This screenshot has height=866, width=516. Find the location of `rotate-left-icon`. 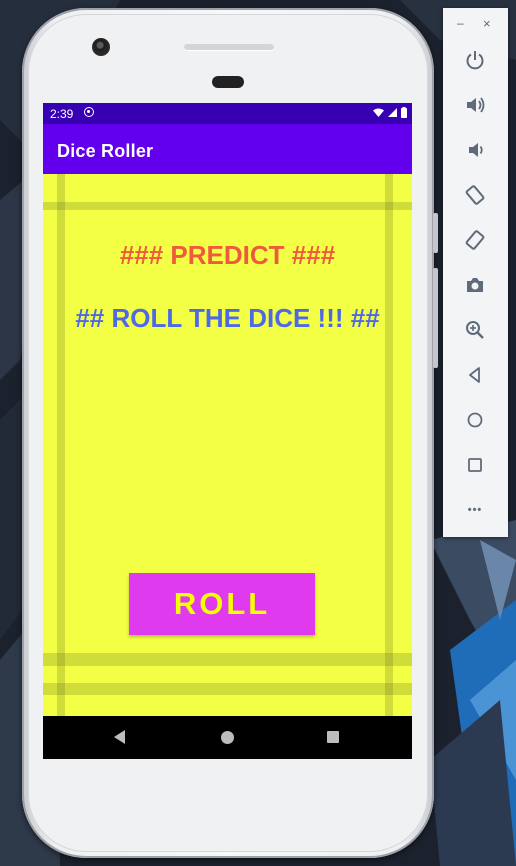

rotate-left-icon is located at coordinates (475, 195).